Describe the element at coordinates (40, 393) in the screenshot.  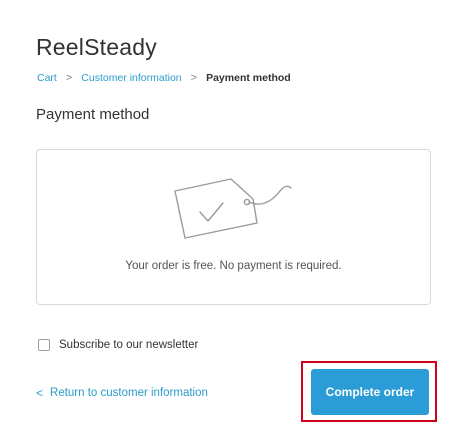
I see `chevron-left-icon: <` at that location.